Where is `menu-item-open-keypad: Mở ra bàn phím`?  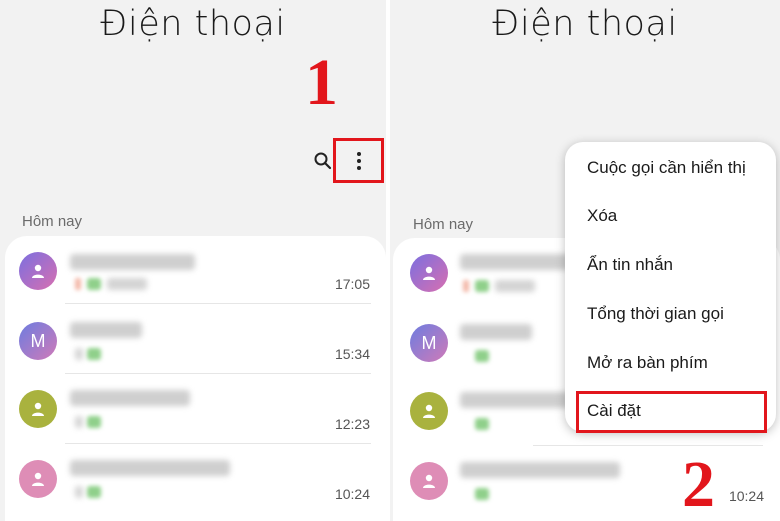 menu-item-open-keypad: Mở ra bàn phím is located at coordinates (647, 363).